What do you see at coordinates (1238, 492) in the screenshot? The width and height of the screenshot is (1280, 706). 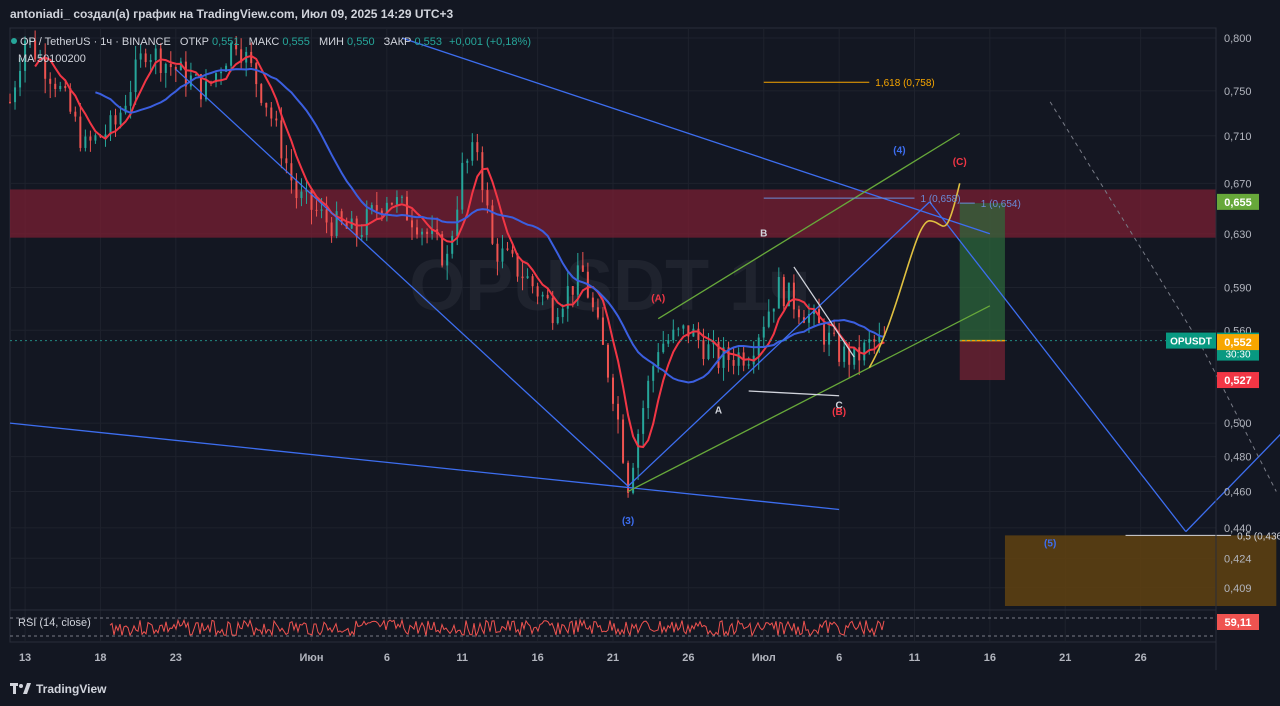 I see `price-tick-label: 0,460` at bounding box center [1238, 492].